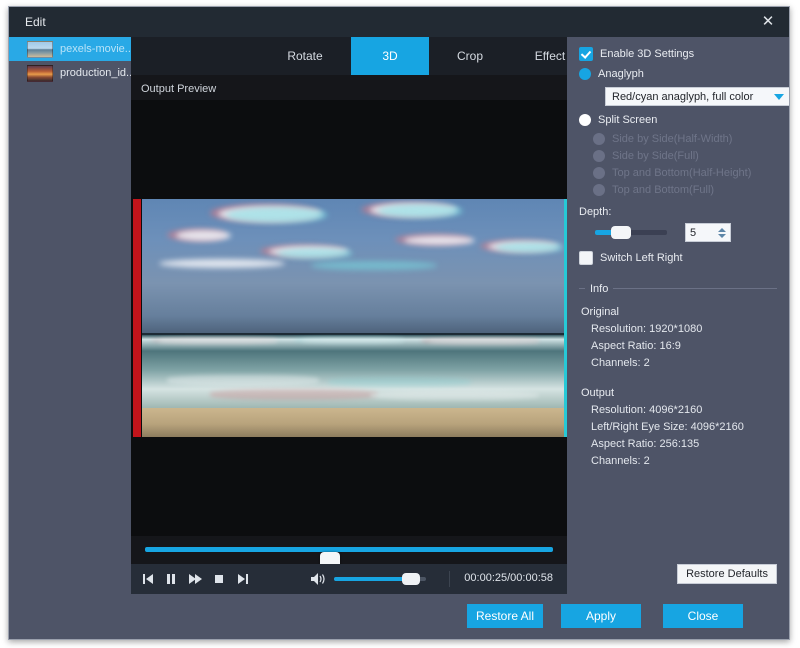 The image size is (800, 648). What do you see at coordinates (647, 54) in the screenshot?
I see `enable-3d-label: Enable 3D Settings` at bounding box center [647, 54].